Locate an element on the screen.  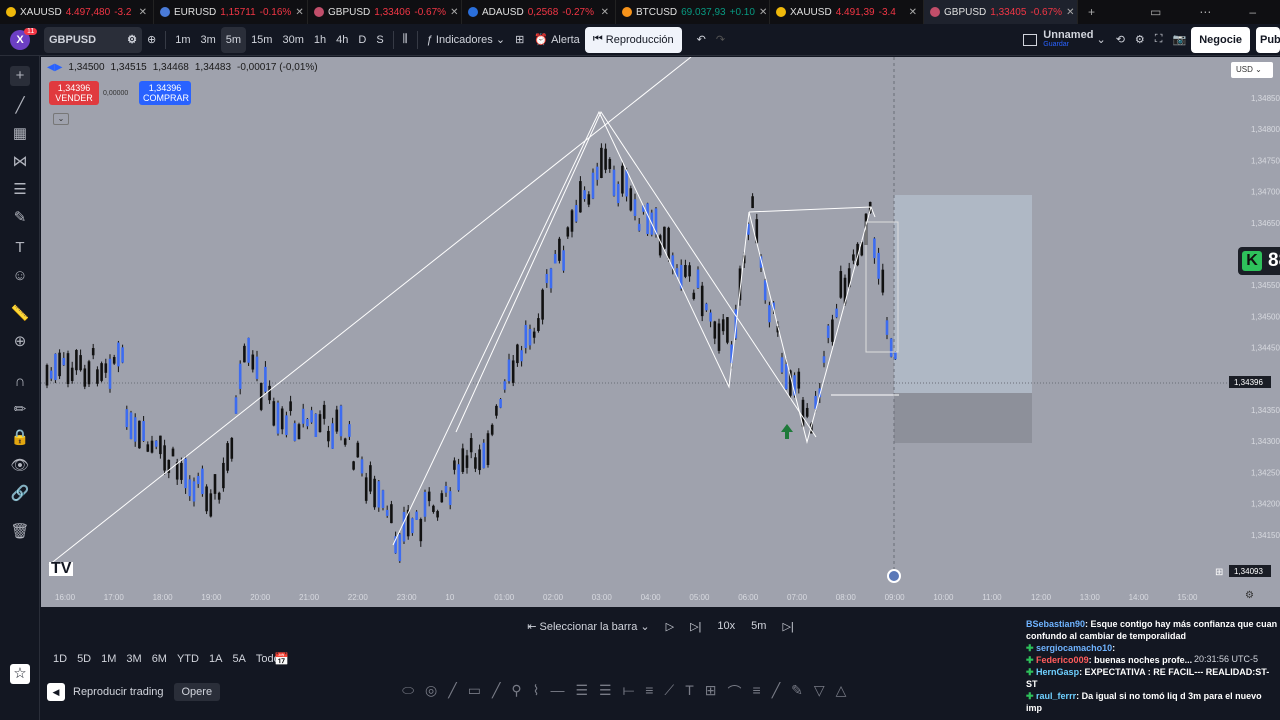
pen-icon: ╱ is located at coordinates (776, 692).